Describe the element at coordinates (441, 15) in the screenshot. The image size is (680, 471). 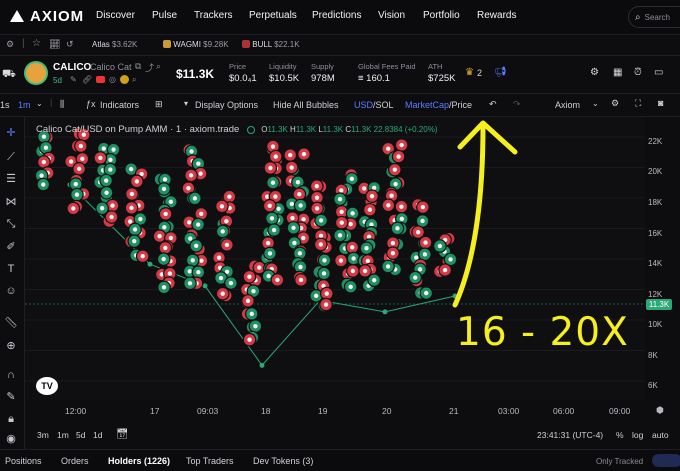
I see `nav-portfolio: Portfolio` at that location.